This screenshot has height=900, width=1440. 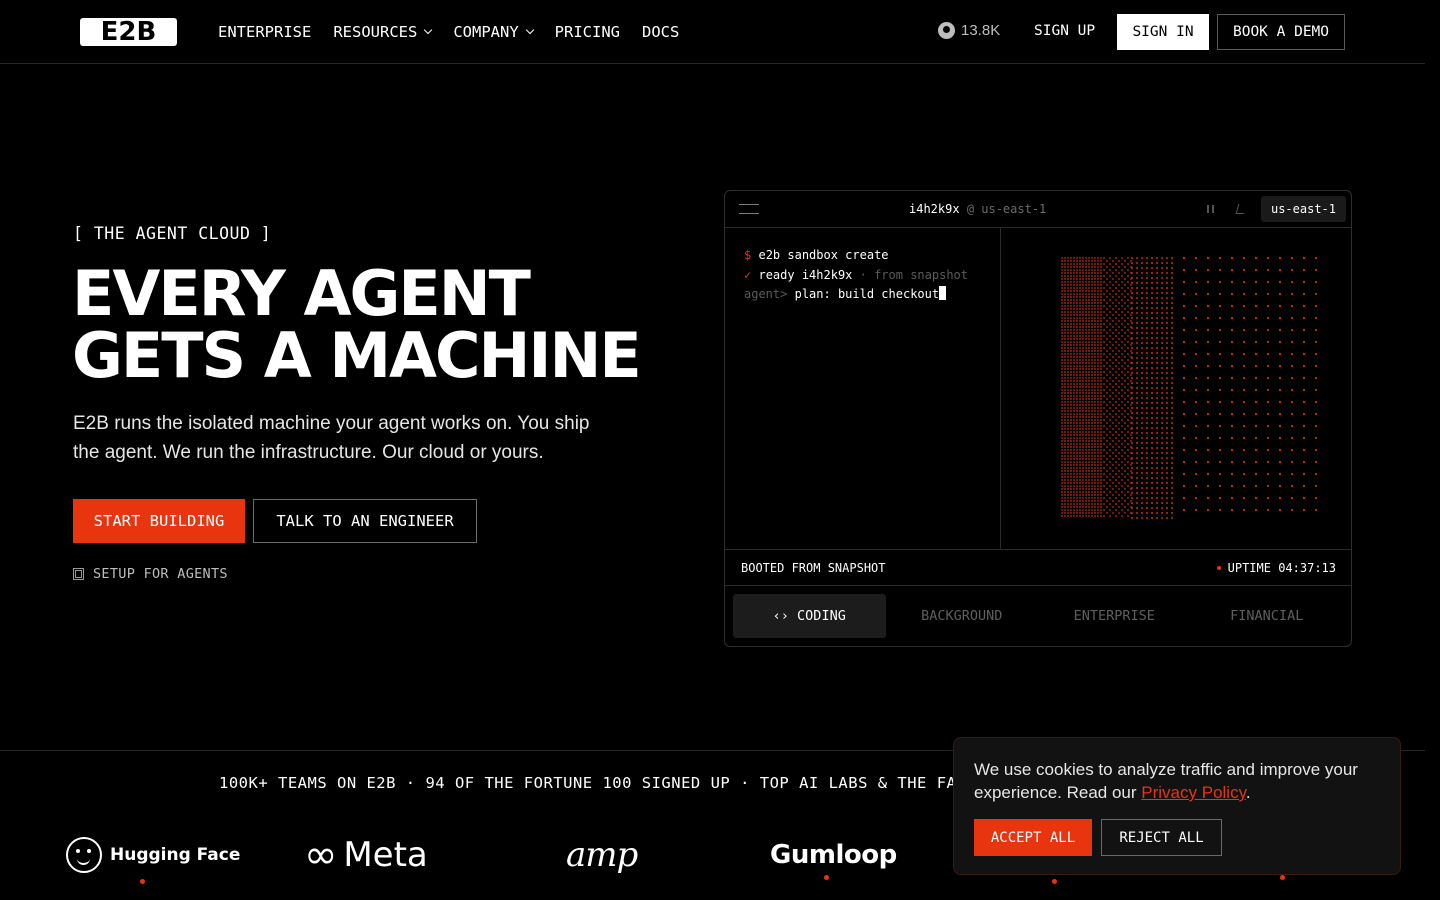 What do you see at coordinates (1281, 32) in the screenshot?
I see `book-demo-button: BOOK A DEMO` at bounding box center [1281, 32].